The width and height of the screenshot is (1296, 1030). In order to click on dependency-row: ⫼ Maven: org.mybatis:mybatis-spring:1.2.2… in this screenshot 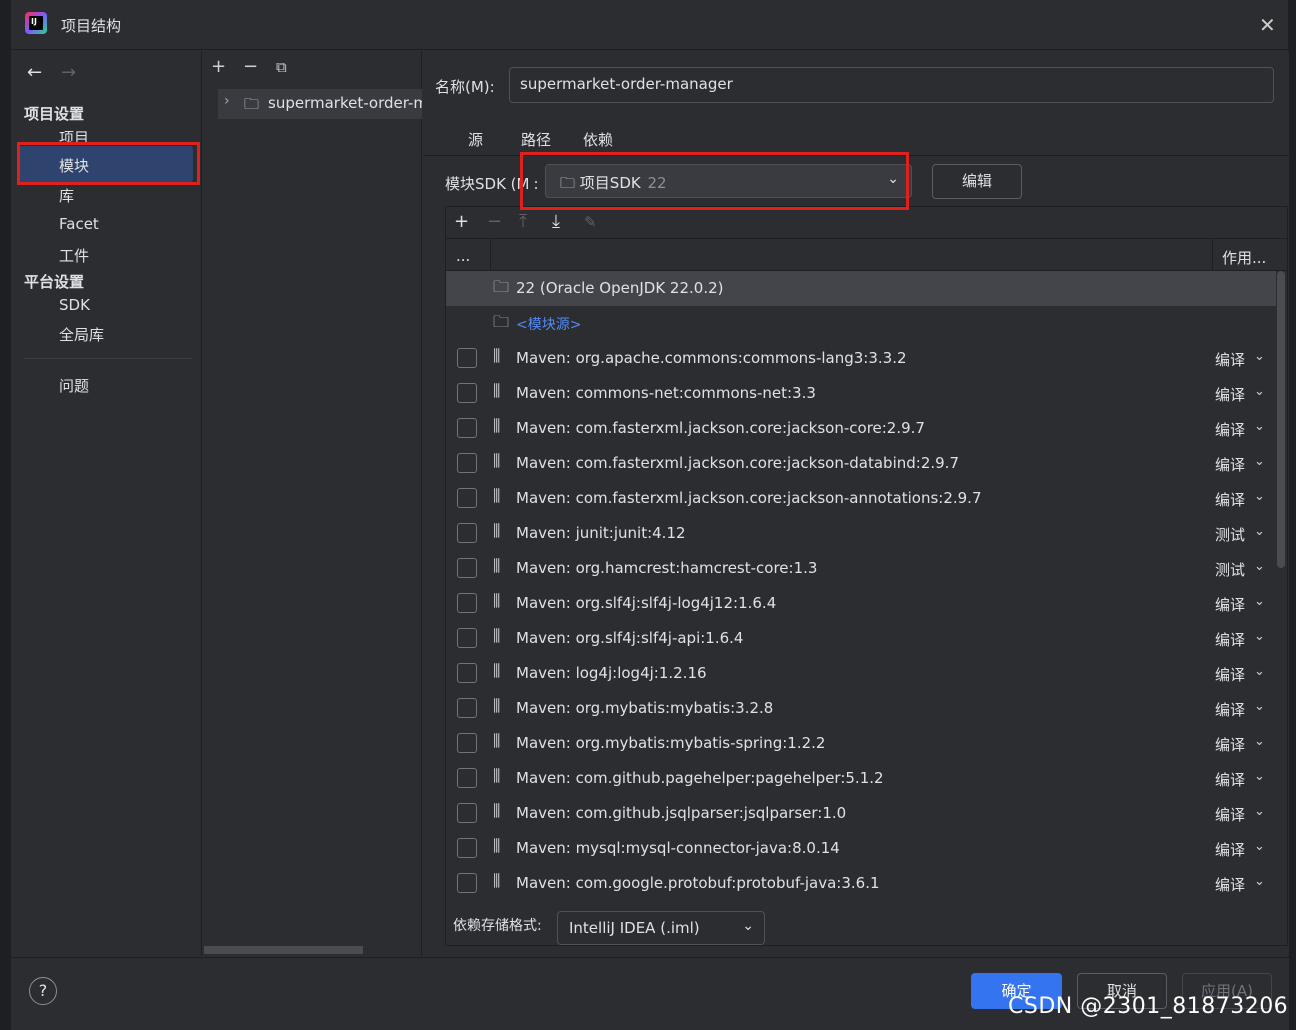, I will do `click(861, 743)`.